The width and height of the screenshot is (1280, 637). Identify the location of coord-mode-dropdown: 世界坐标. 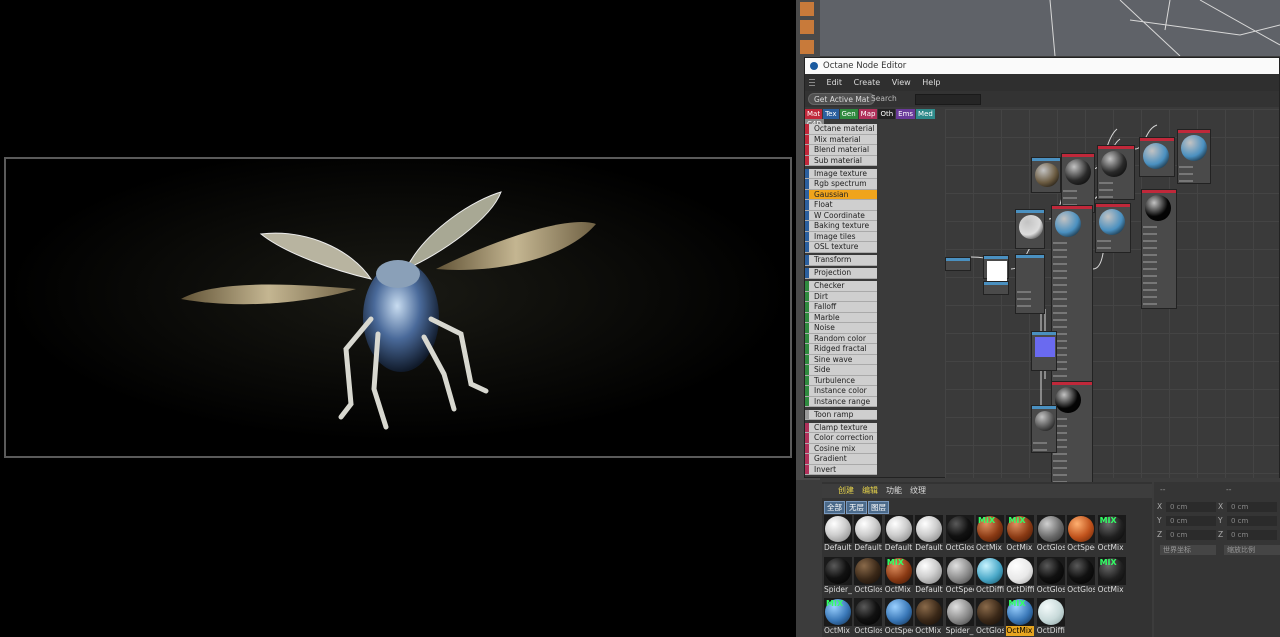
(1188, 550).